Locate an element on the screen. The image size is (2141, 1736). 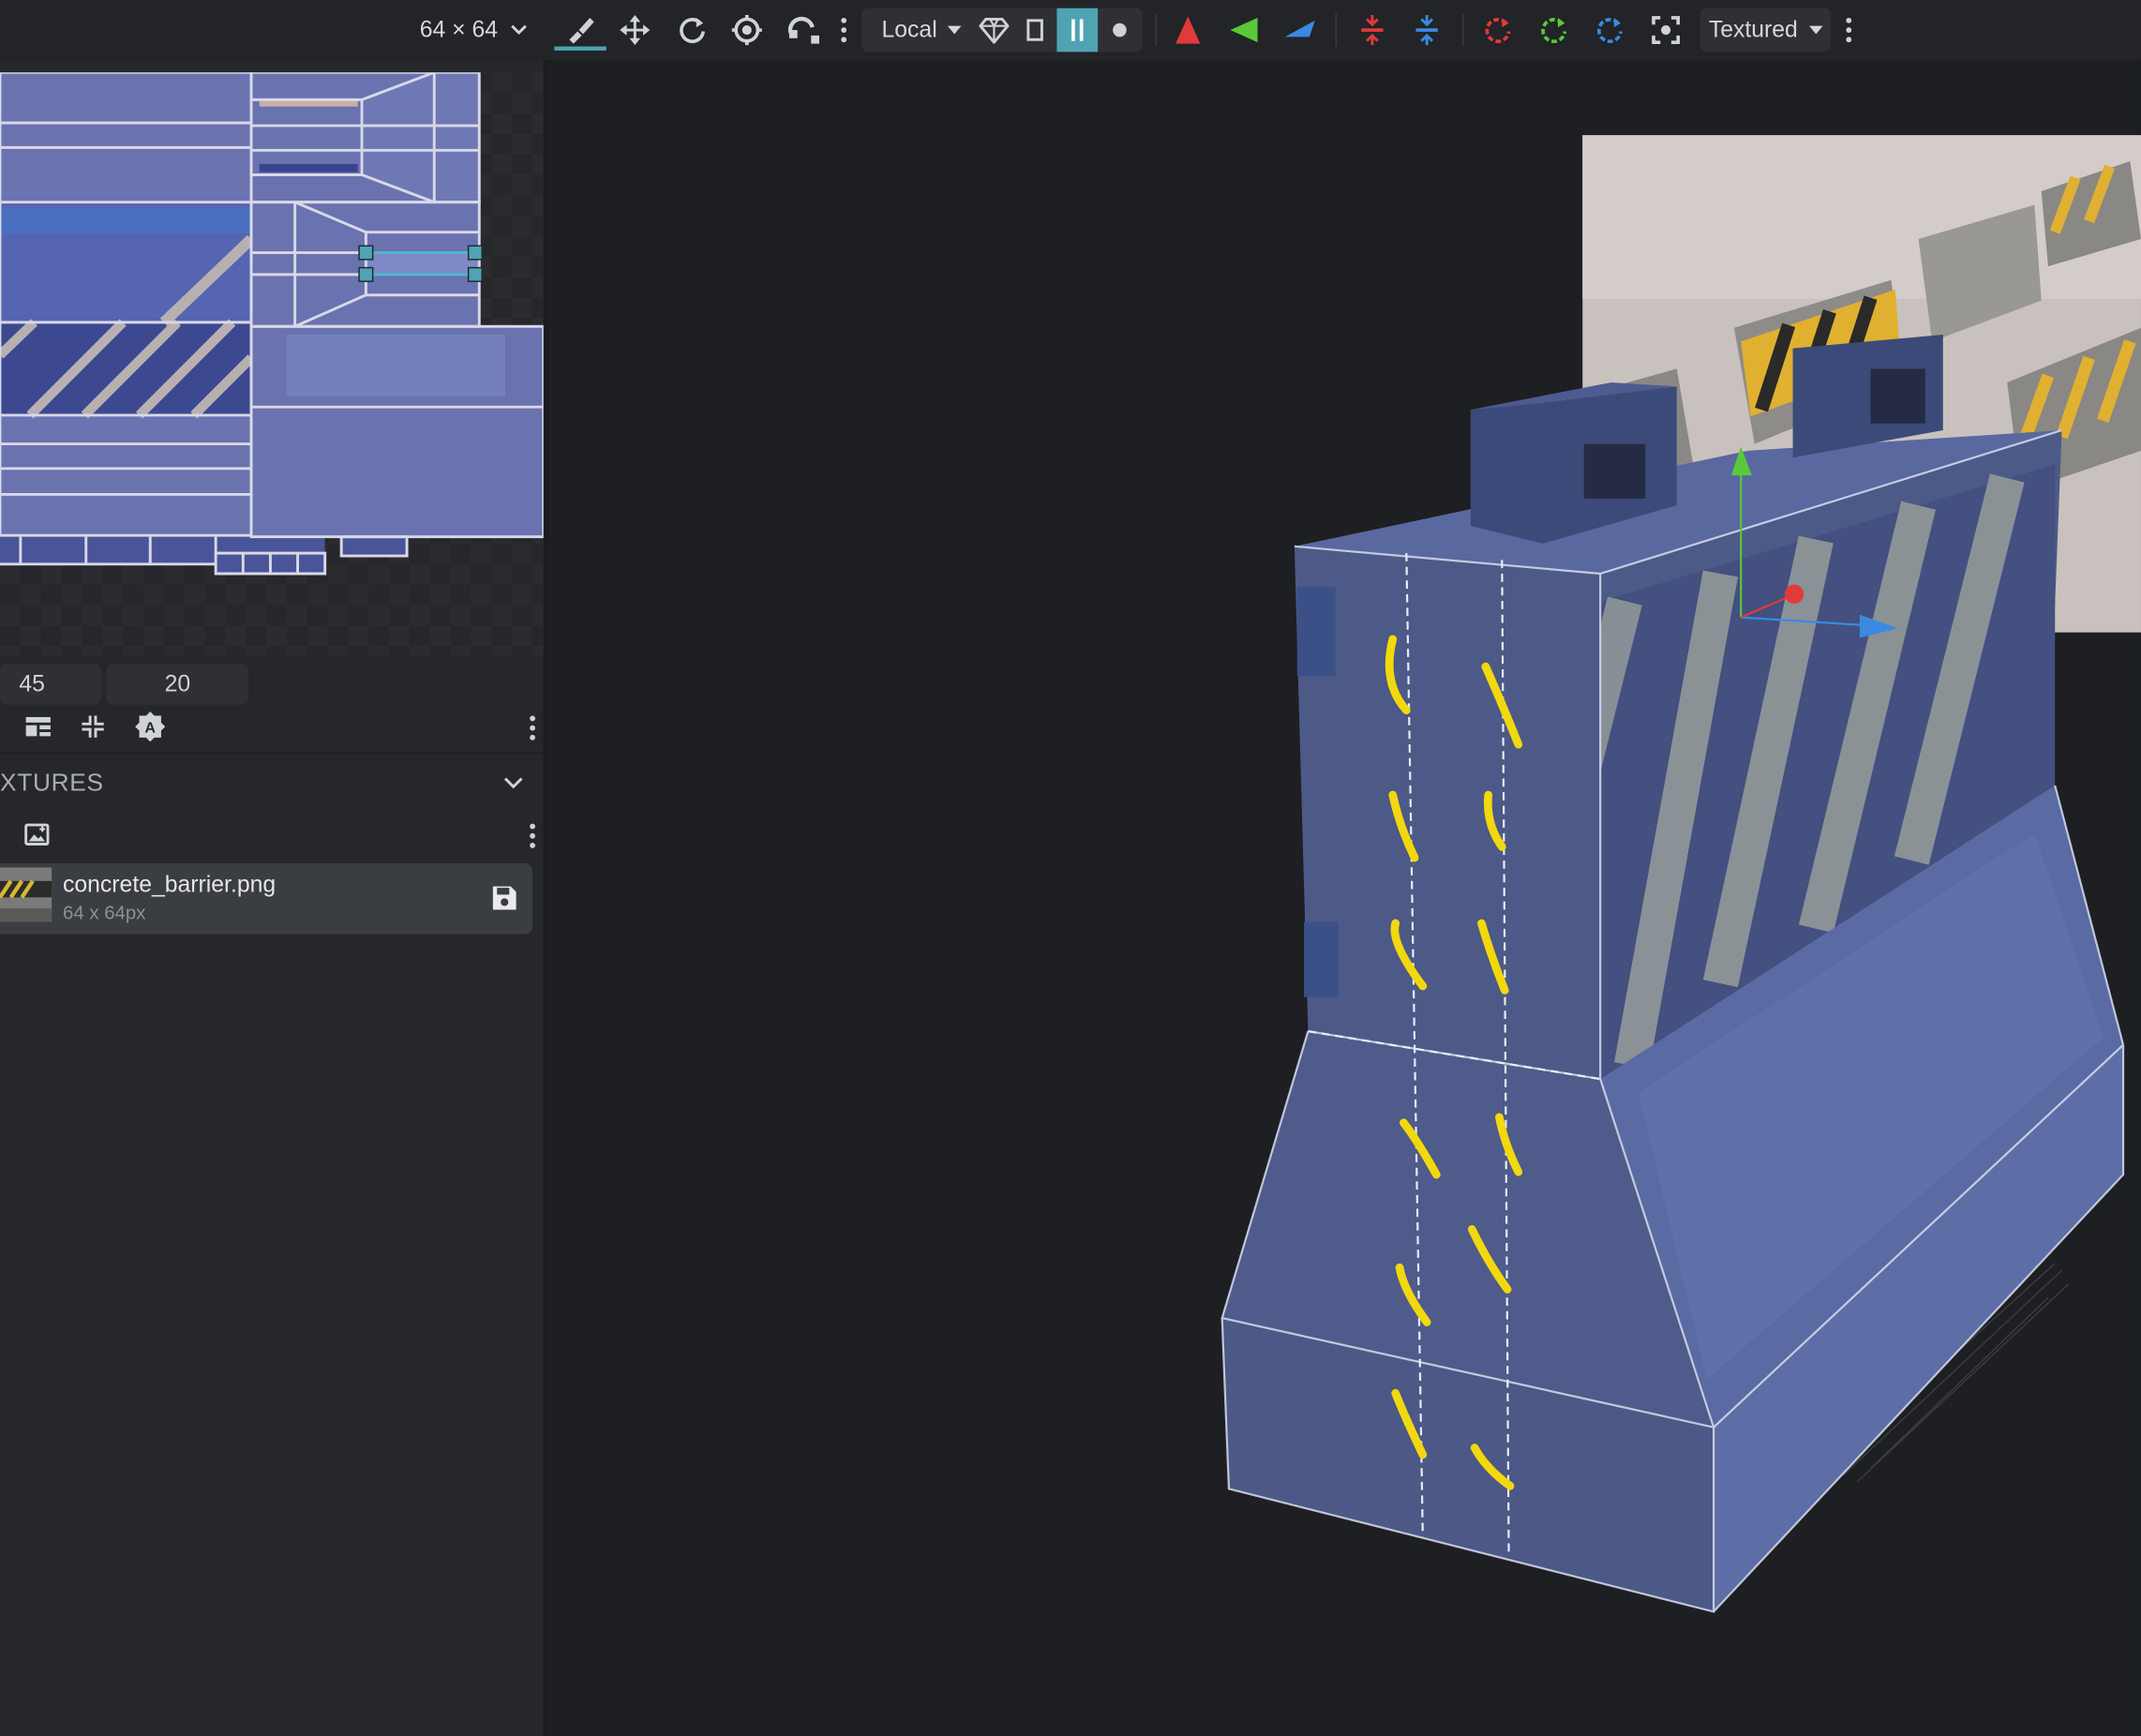
object-mode-button is located at coordinates (994, 30).